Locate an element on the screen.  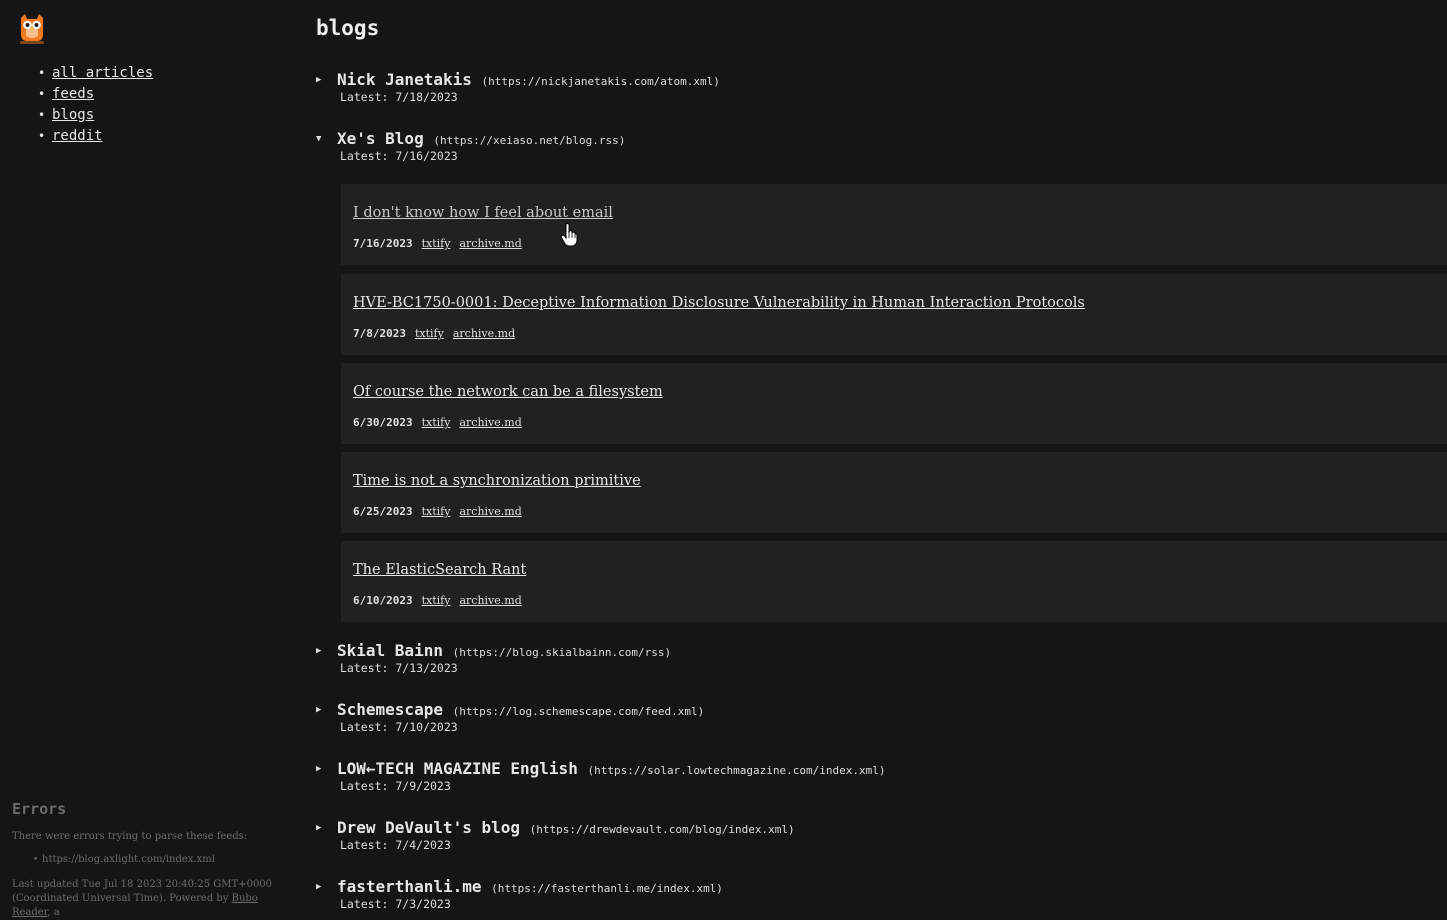
feed-name: Xe's Blog is located at coordinates (380, 138).